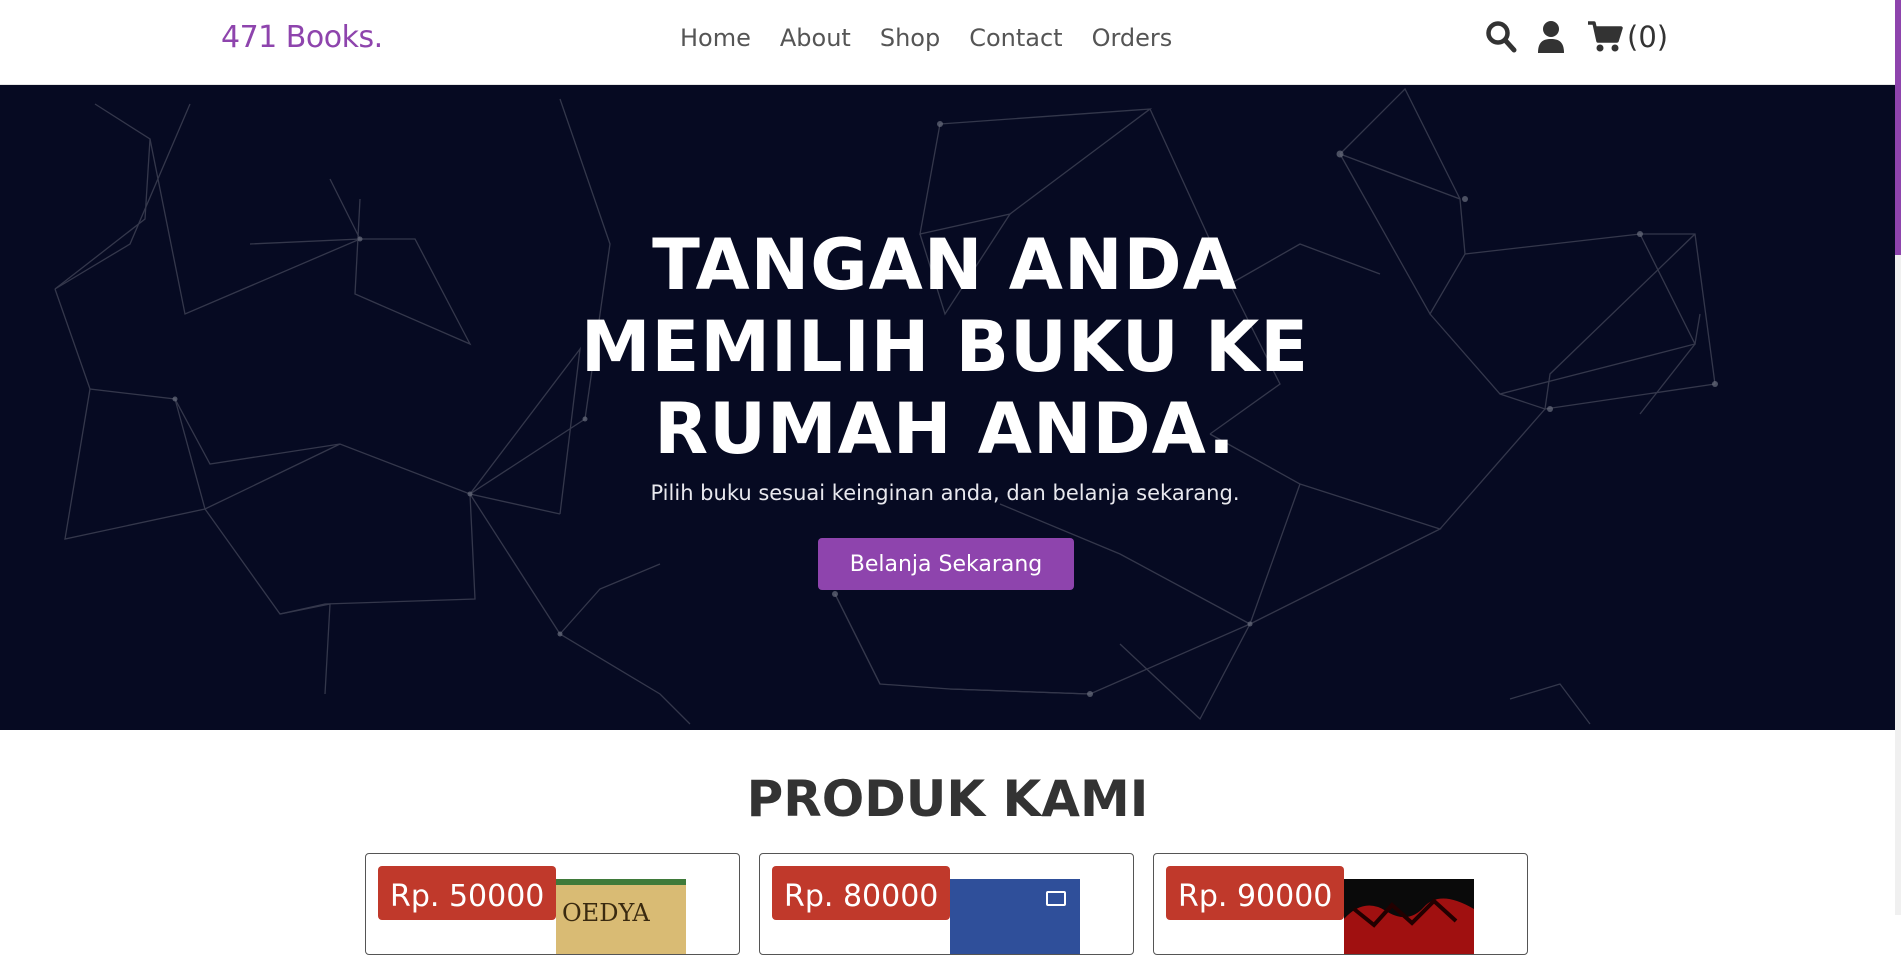  What do you see at coordinates (715, 38) in the screenshot?
I see `nav-home: Home` at bounding box center [715, 38].